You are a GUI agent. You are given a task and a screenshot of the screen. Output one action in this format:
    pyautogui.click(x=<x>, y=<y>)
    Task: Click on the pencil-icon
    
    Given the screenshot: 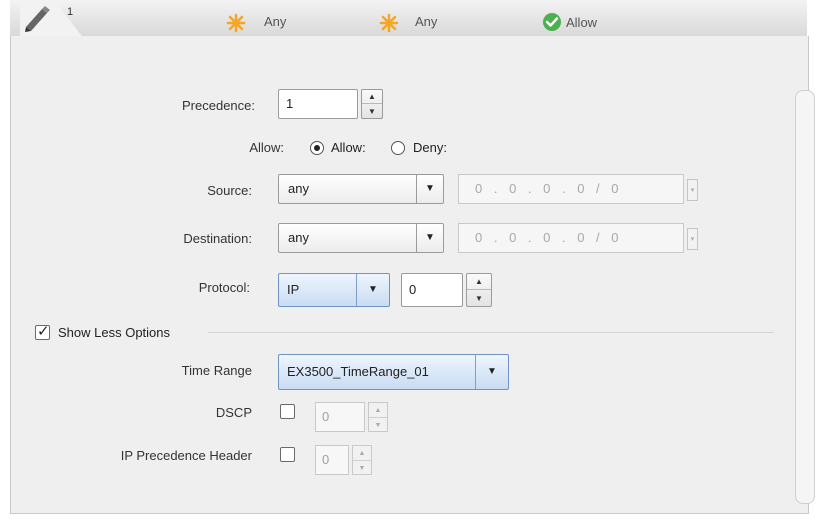 What is the action you would take?
    pyautogui.click(x=38, y=18)
    